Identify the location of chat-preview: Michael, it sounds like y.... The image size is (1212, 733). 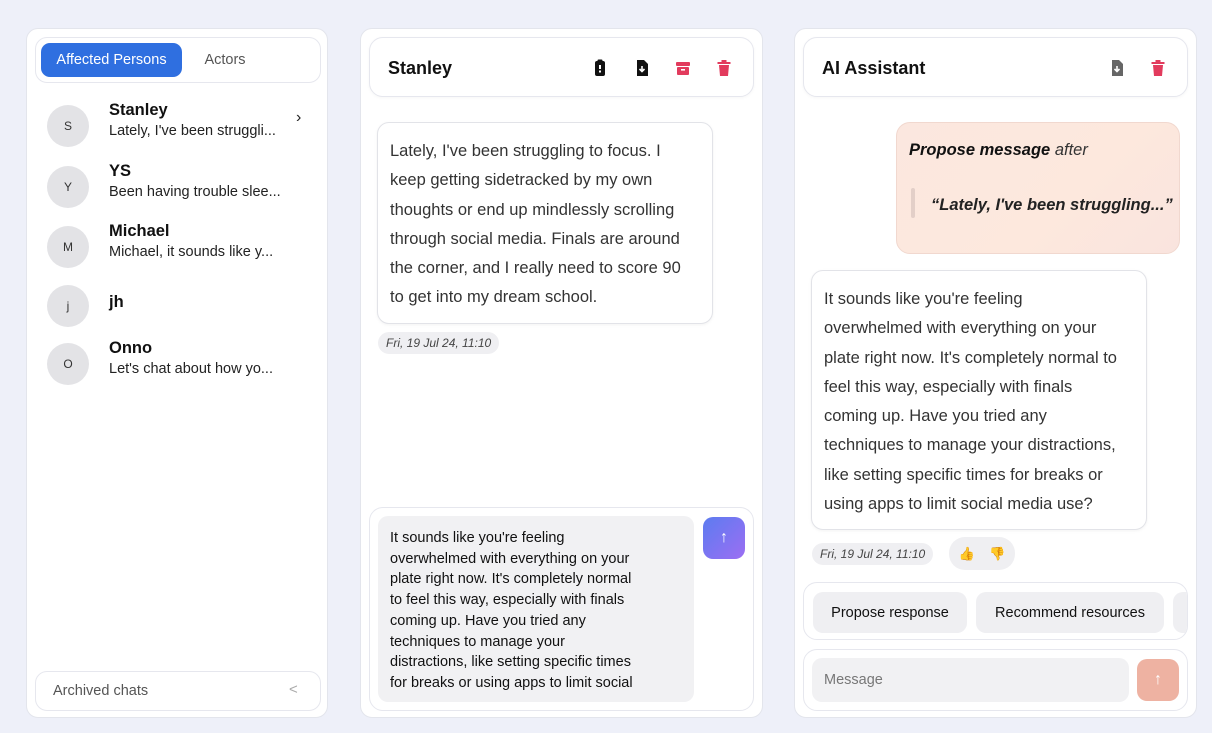
(191, 252).